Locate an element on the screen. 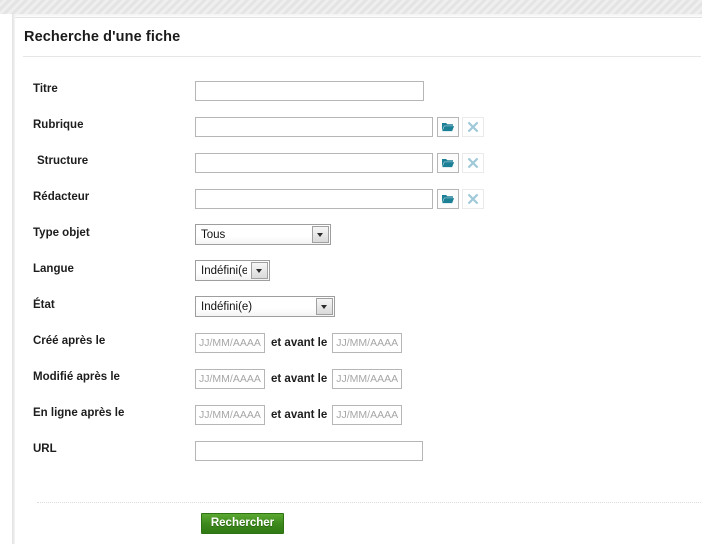 The width and height of the screenshot is (702, 544). form-row-en-ligne: En ligne après le et avant le is located at coordinates (358, 416).